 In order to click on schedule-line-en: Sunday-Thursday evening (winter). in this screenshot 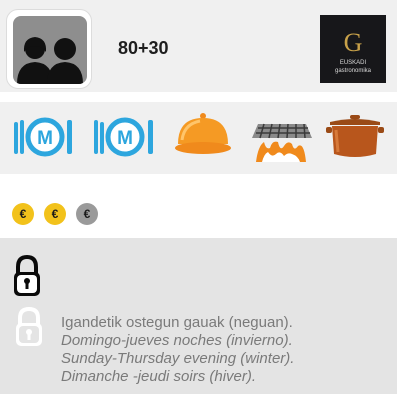, I will do `click(178, 358)`.